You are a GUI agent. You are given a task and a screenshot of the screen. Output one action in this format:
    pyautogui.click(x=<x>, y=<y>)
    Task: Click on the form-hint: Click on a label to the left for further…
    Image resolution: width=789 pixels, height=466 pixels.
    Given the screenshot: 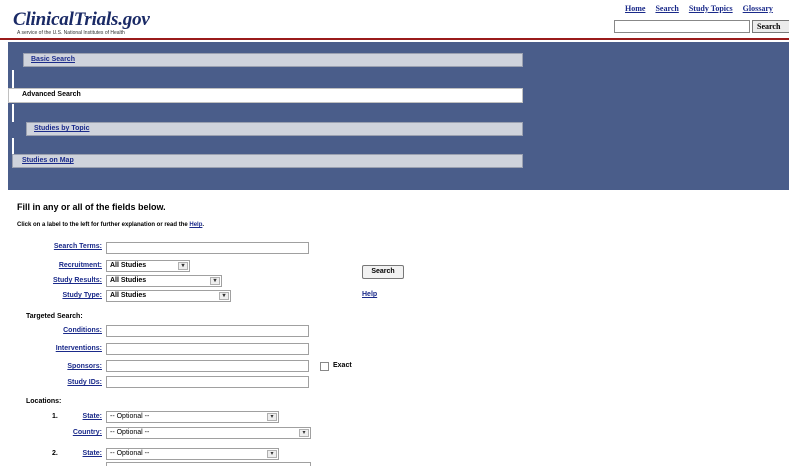 What is the action you would take?
    pyautogui.click(x=110, y=225)
    